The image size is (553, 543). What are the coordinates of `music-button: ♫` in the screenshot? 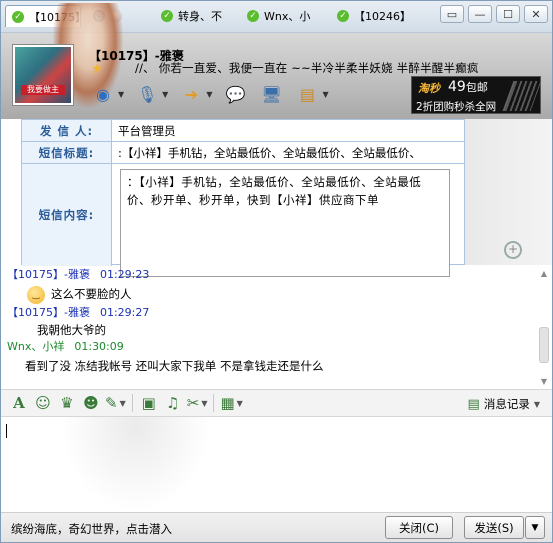 It's located at (173, 403).